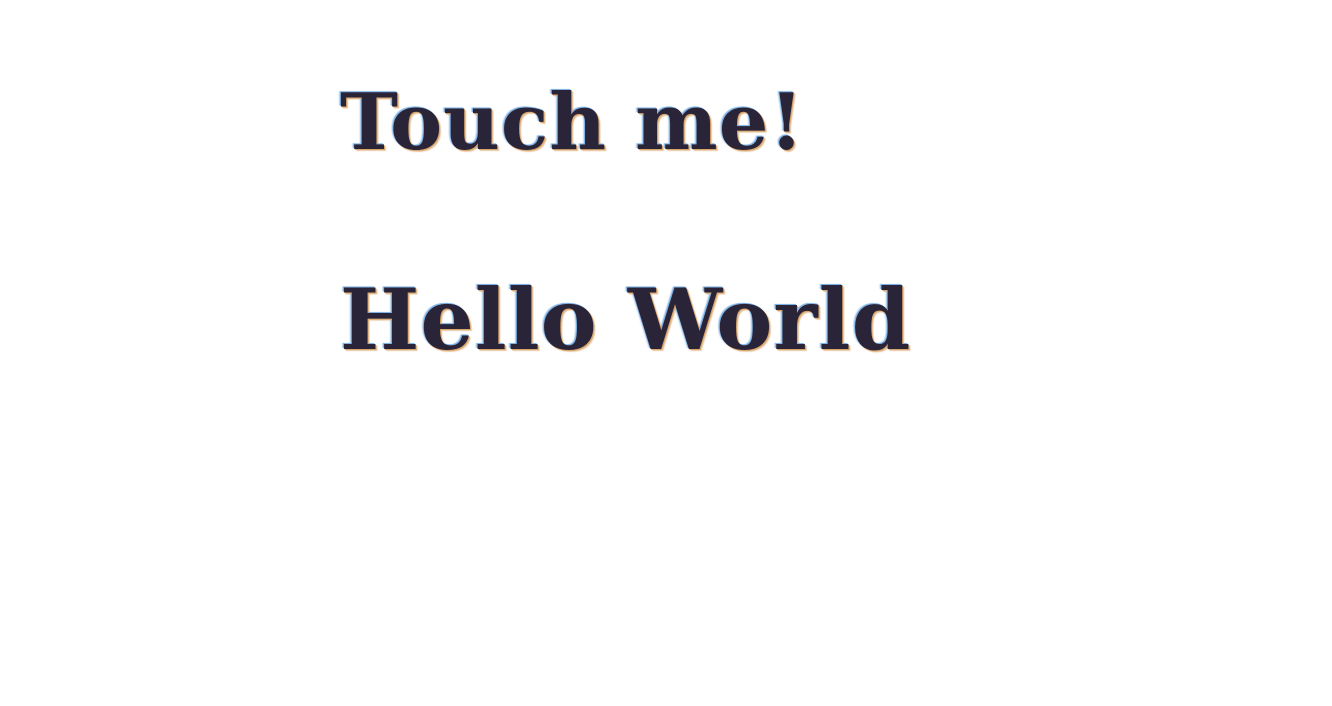  I want to click on touch-me-text: Touch me!, so click(572, 123).